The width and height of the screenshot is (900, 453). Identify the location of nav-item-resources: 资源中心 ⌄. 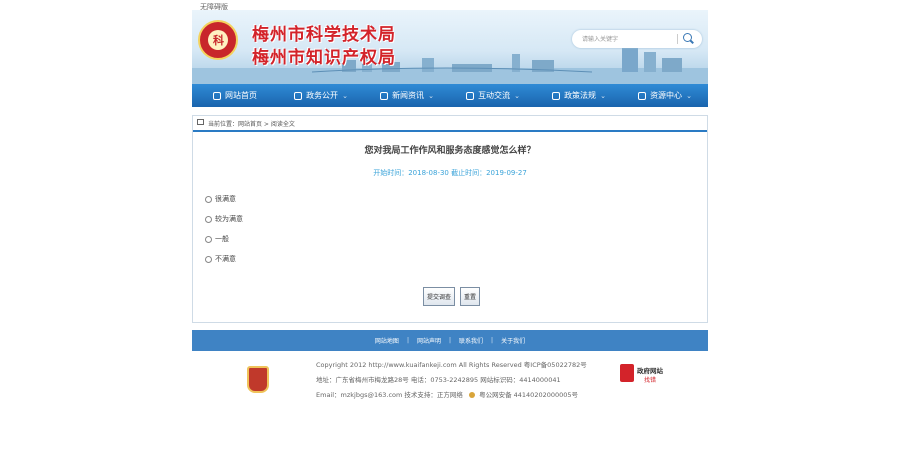
(665, 95).